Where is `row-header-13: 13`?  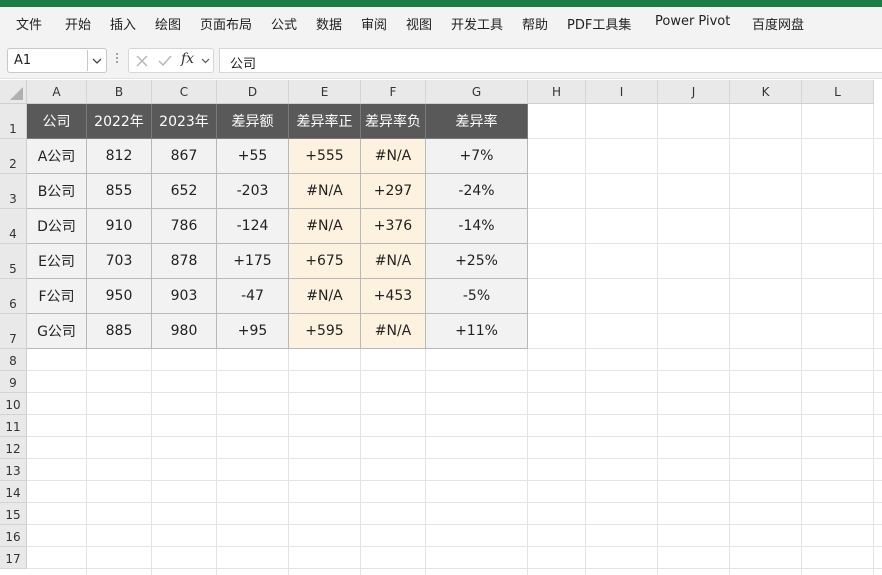
row-header-13: 13 is located at coordinates (13, 470).